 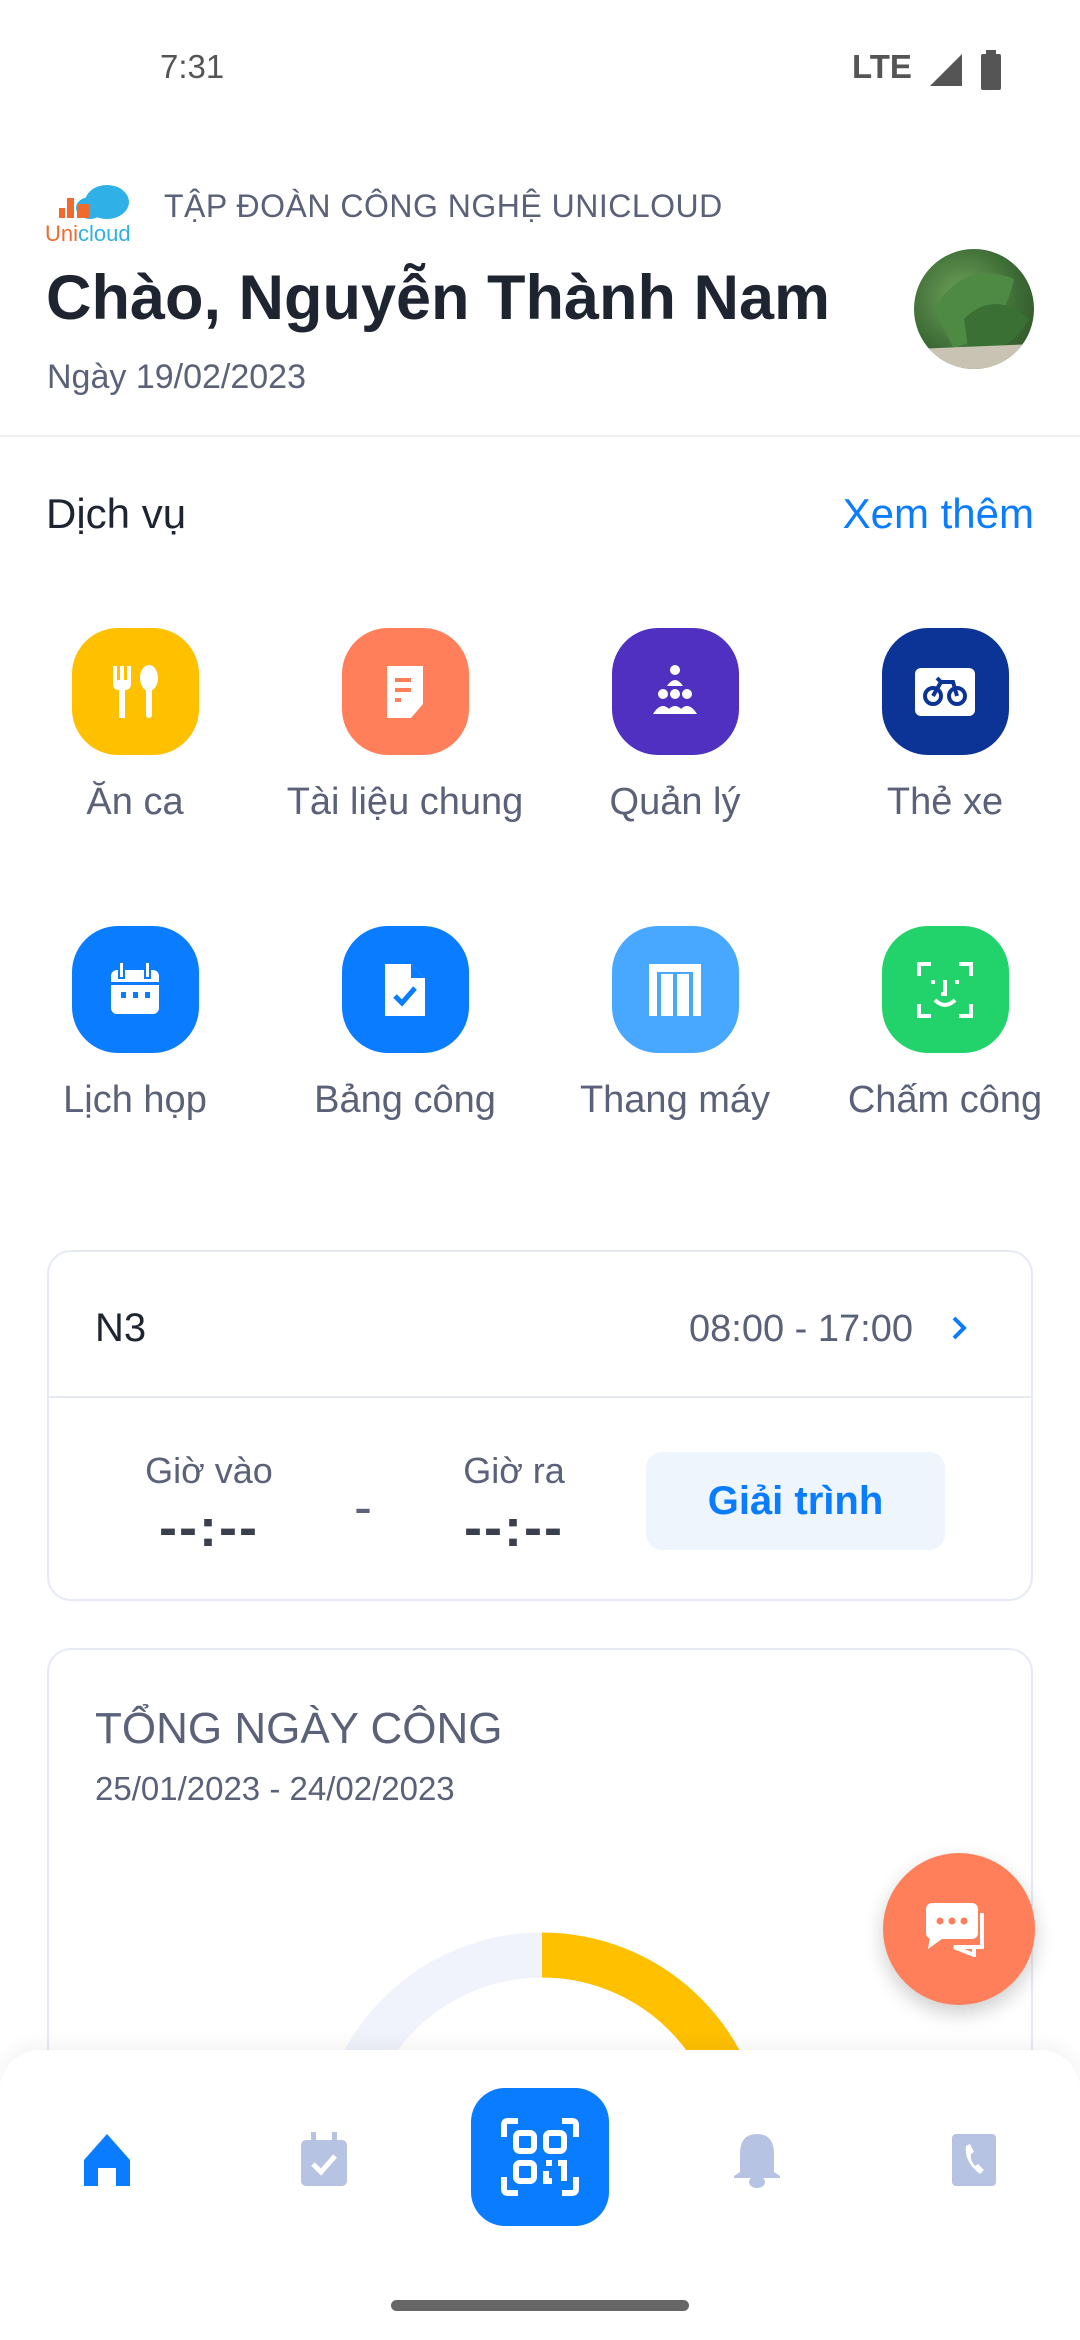 What do you see at coordinates (209, 1528) in the screenshot?
I see `check-in-time: --:--` at bounding box center [209, 1528].